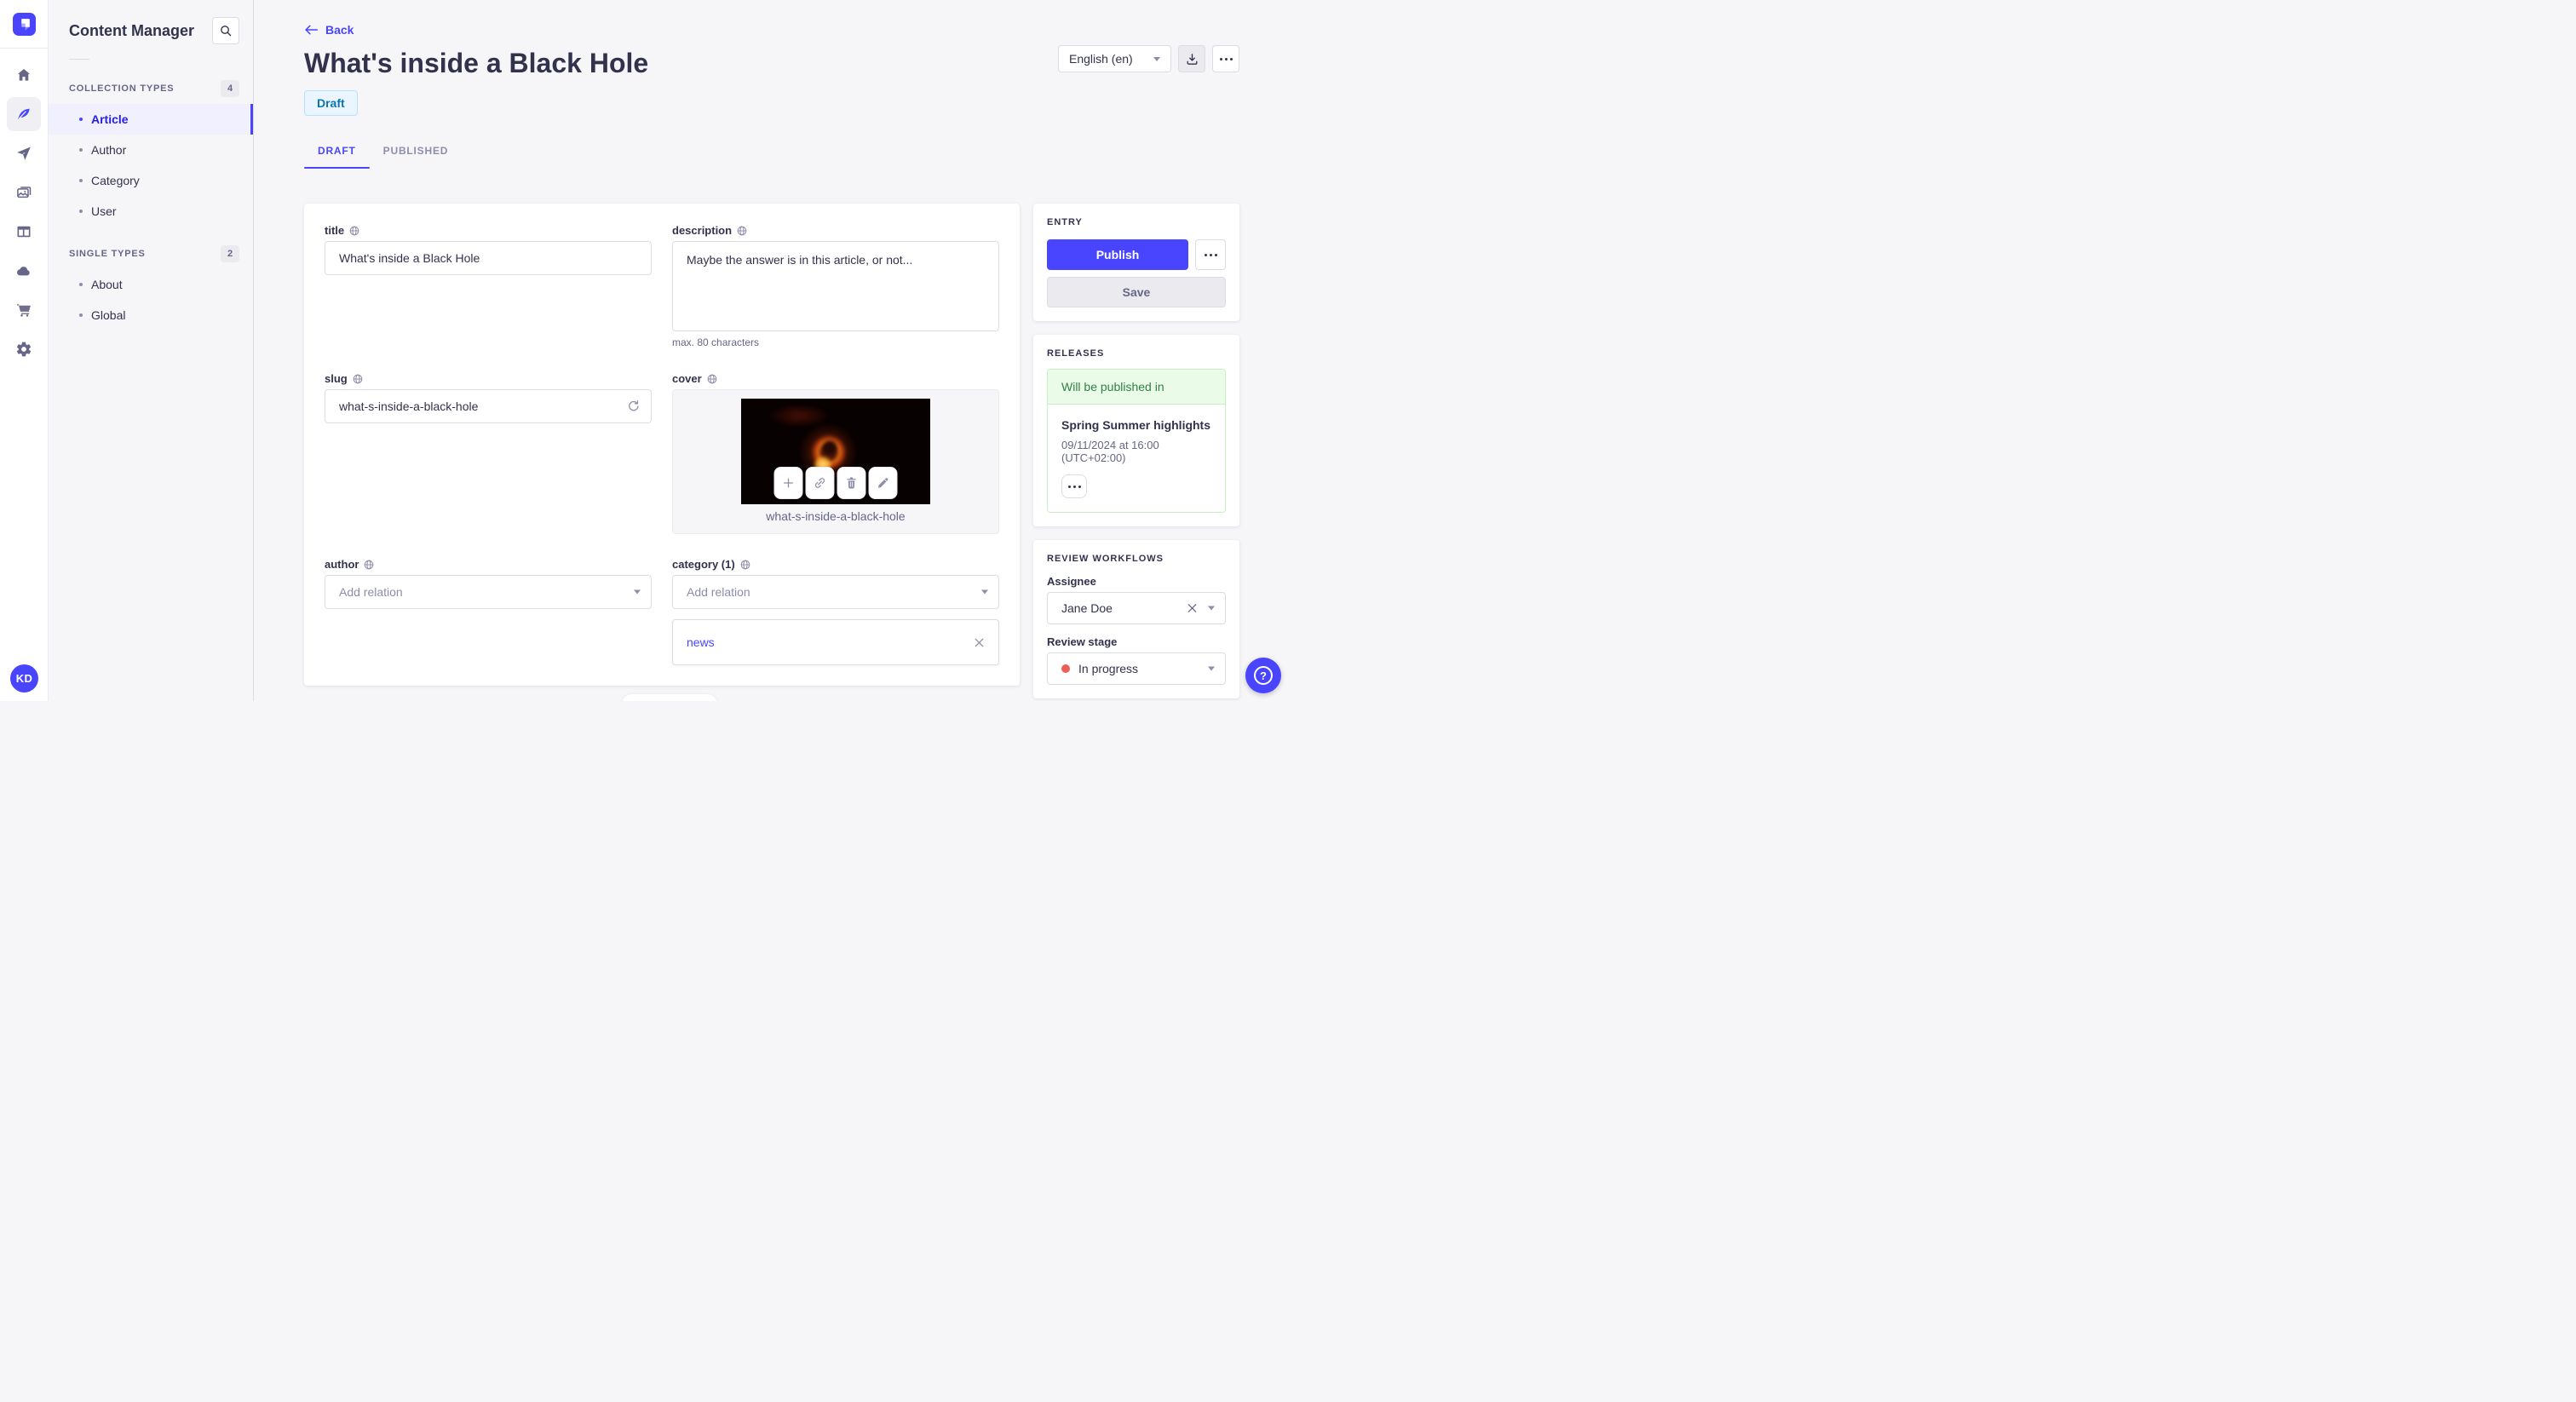  I want to click on ellipsis-icon, so click(1211, 254).